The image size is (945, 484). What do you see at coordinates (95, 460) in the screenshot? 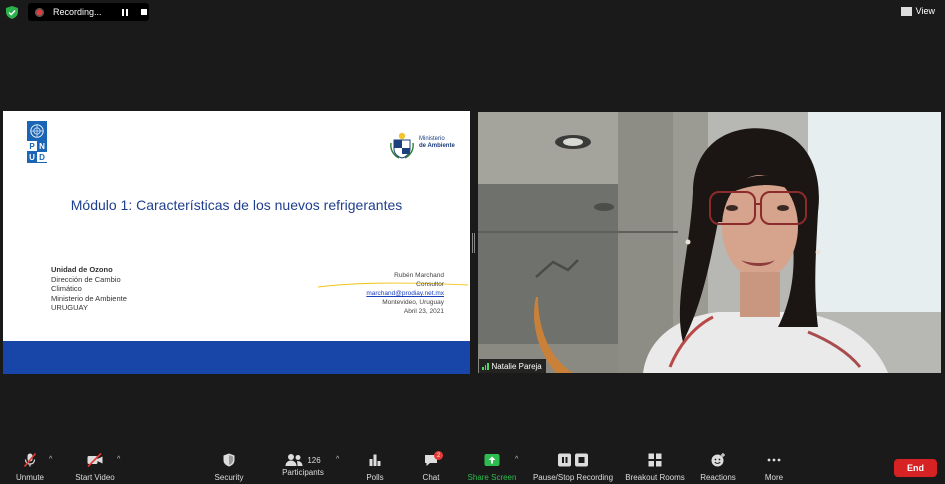
I see `video-off-icon` at bounding box center [95, 460].